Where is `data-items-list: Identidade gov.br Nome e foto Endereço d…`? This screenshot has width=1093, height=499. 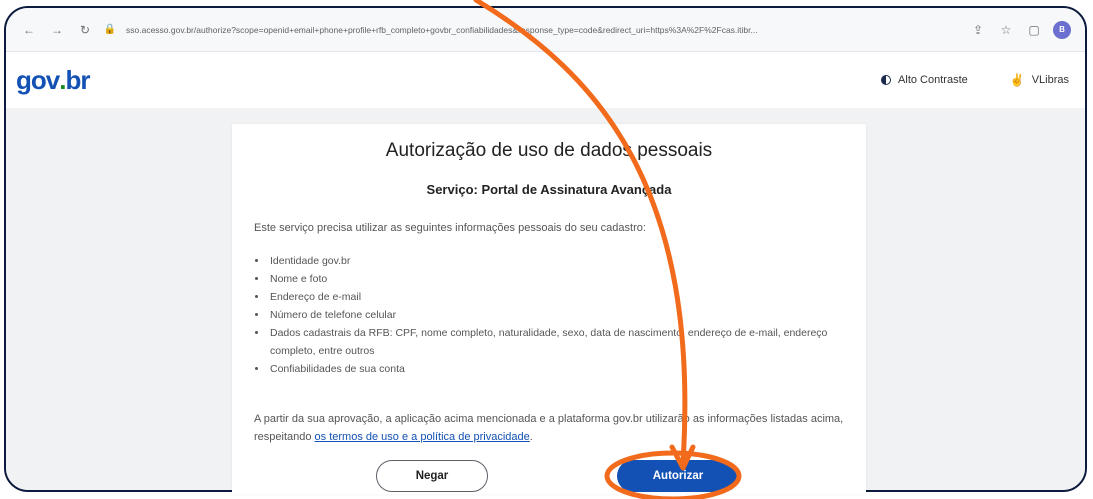 data-items-list: Identidade gov.br Nome e foto Endereço d… is located at coordinates (560, 315).